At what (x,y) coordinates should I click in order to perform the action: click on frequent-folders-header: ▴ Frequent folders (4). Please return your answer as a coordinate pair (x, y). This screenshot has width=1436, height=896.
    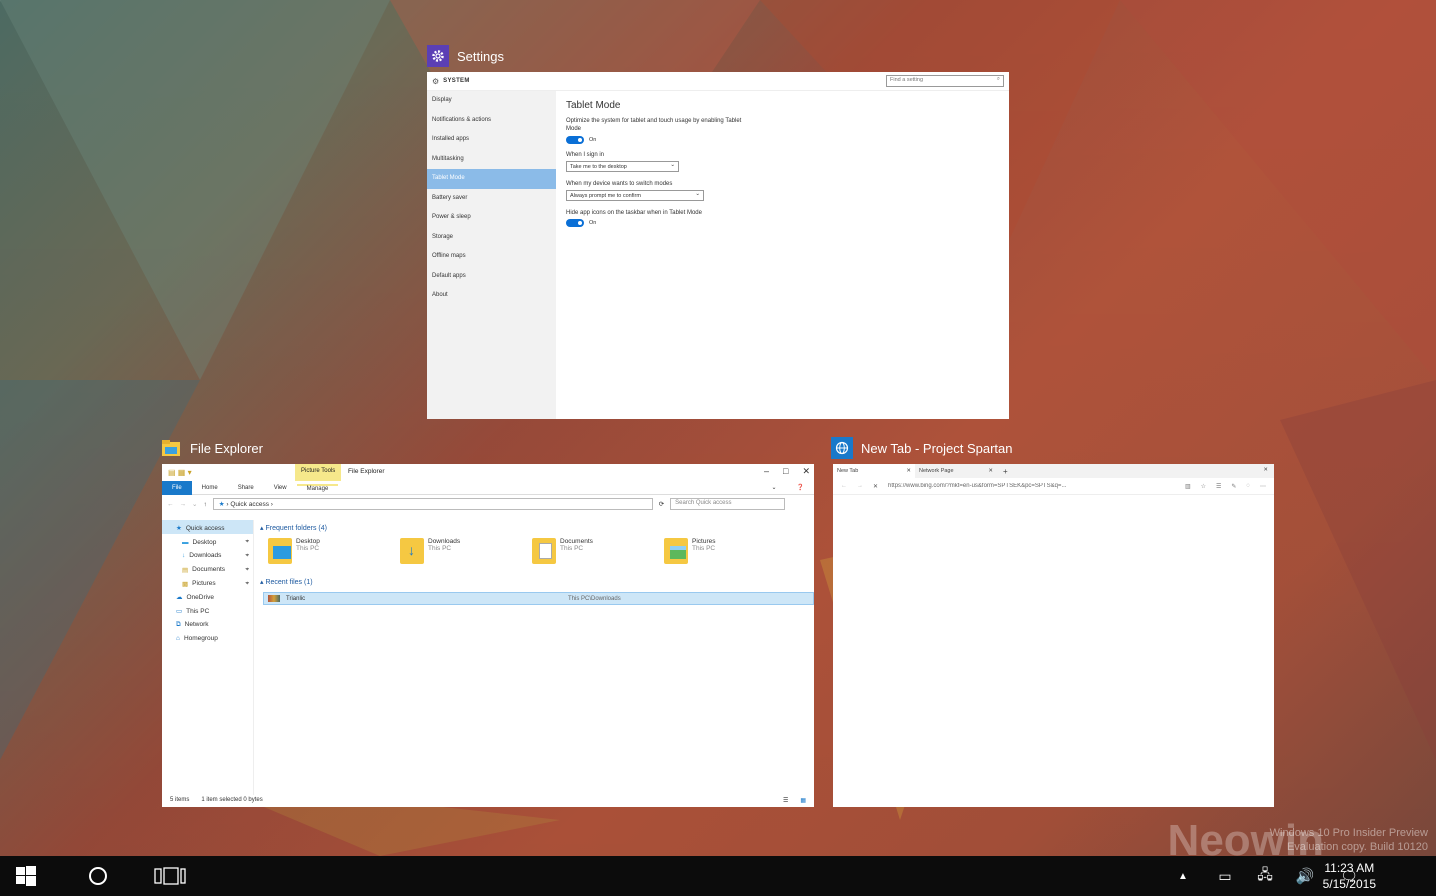
    Looking at the image, I should click on (537, 528).